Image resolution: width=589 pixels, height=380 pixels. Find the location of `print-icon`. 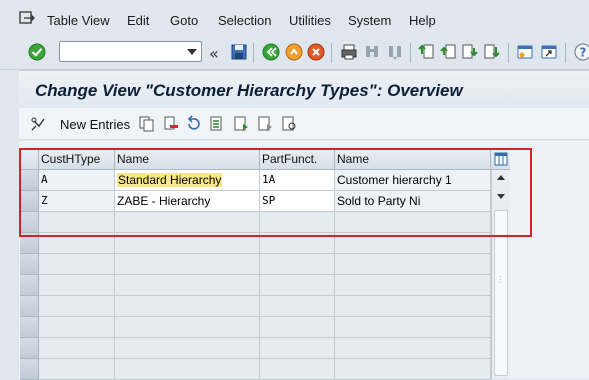

print-icon is located at coordinates (349, 52).